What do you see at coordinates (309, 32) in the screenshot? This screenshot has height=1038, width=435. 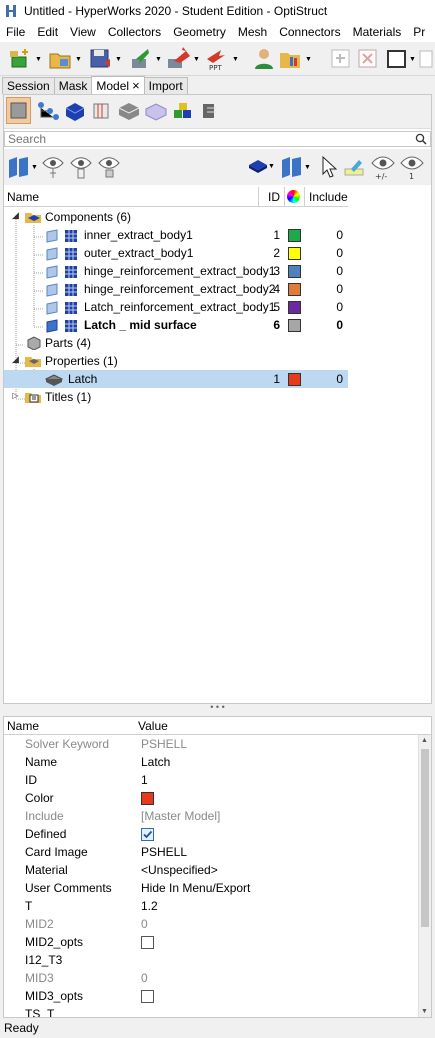 I see `menu-connectors: Connectors` at bounding box center [309, 32].